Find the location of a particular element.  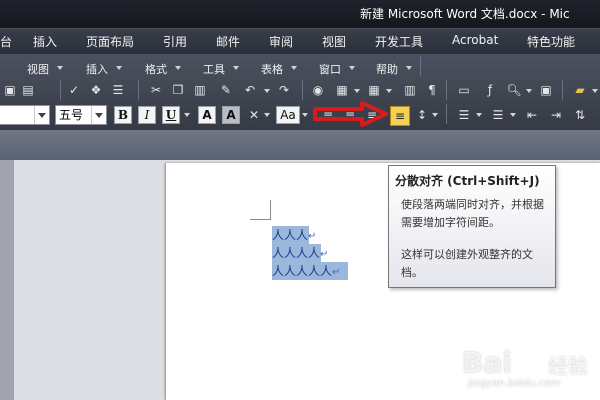

format-painter-icon: ✎ is located at coordinates (226, 90).